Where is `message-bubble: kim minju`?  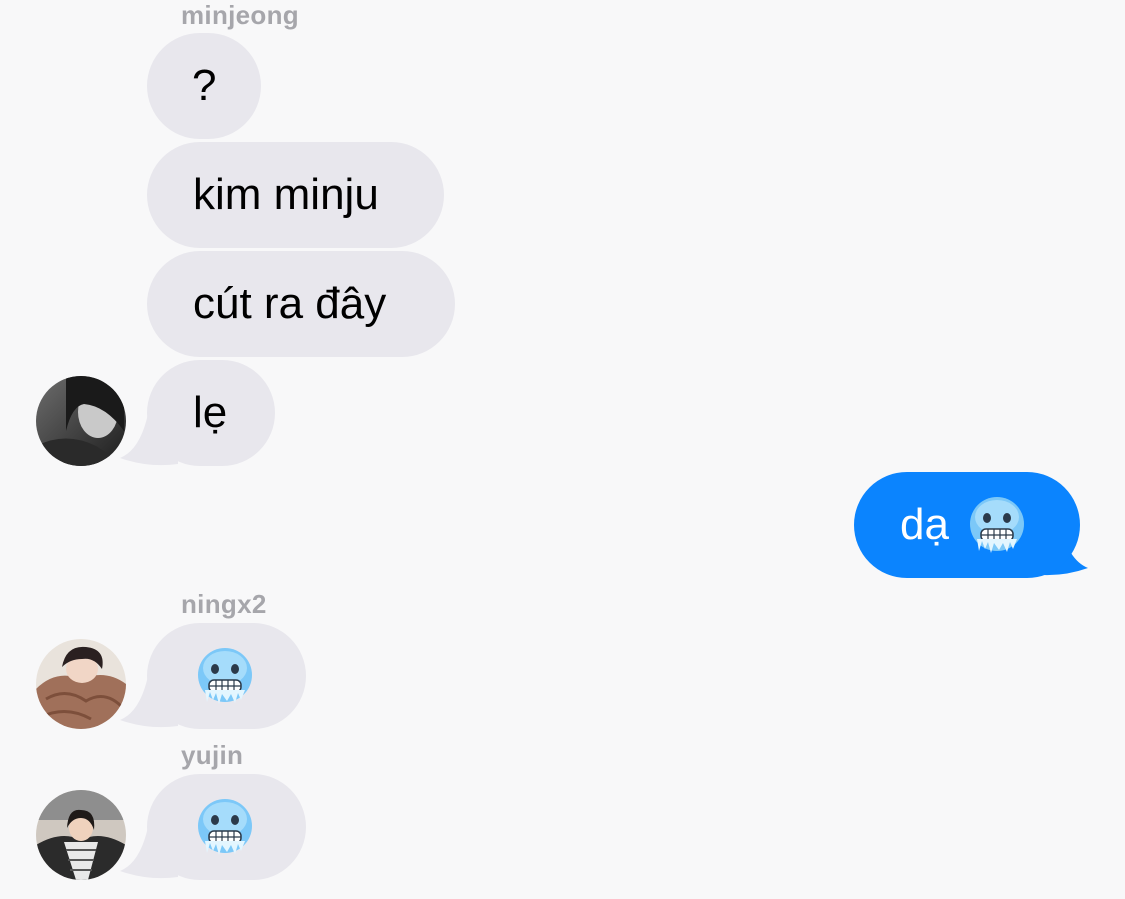 message-bubble: kim minju is located at coordinates (295, 195).